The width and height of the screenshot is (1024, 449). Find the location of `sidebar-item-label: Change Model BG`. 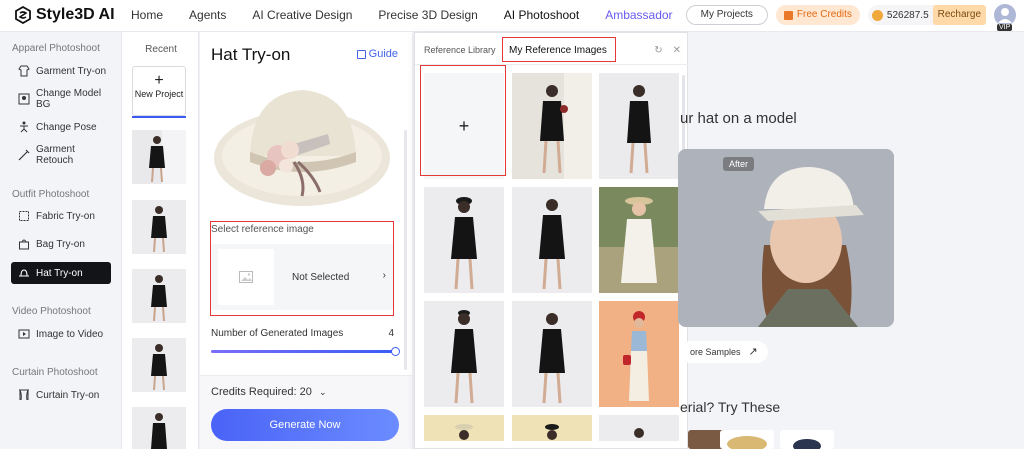

sidebar-item-label: Change Model BG is located at coordinates (69, 99).